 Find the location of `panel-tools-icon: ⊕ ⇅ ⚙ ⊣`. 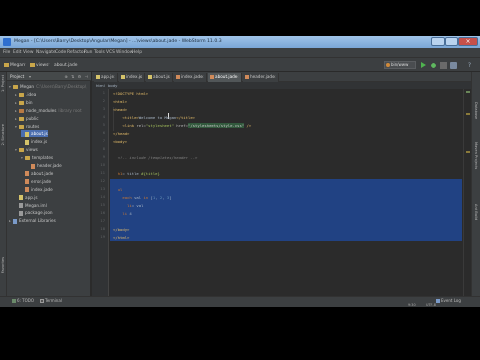

panel-tools-icon: ⊕ ⇅ ⚙ ⊣ is located at coordinates (76, 76).